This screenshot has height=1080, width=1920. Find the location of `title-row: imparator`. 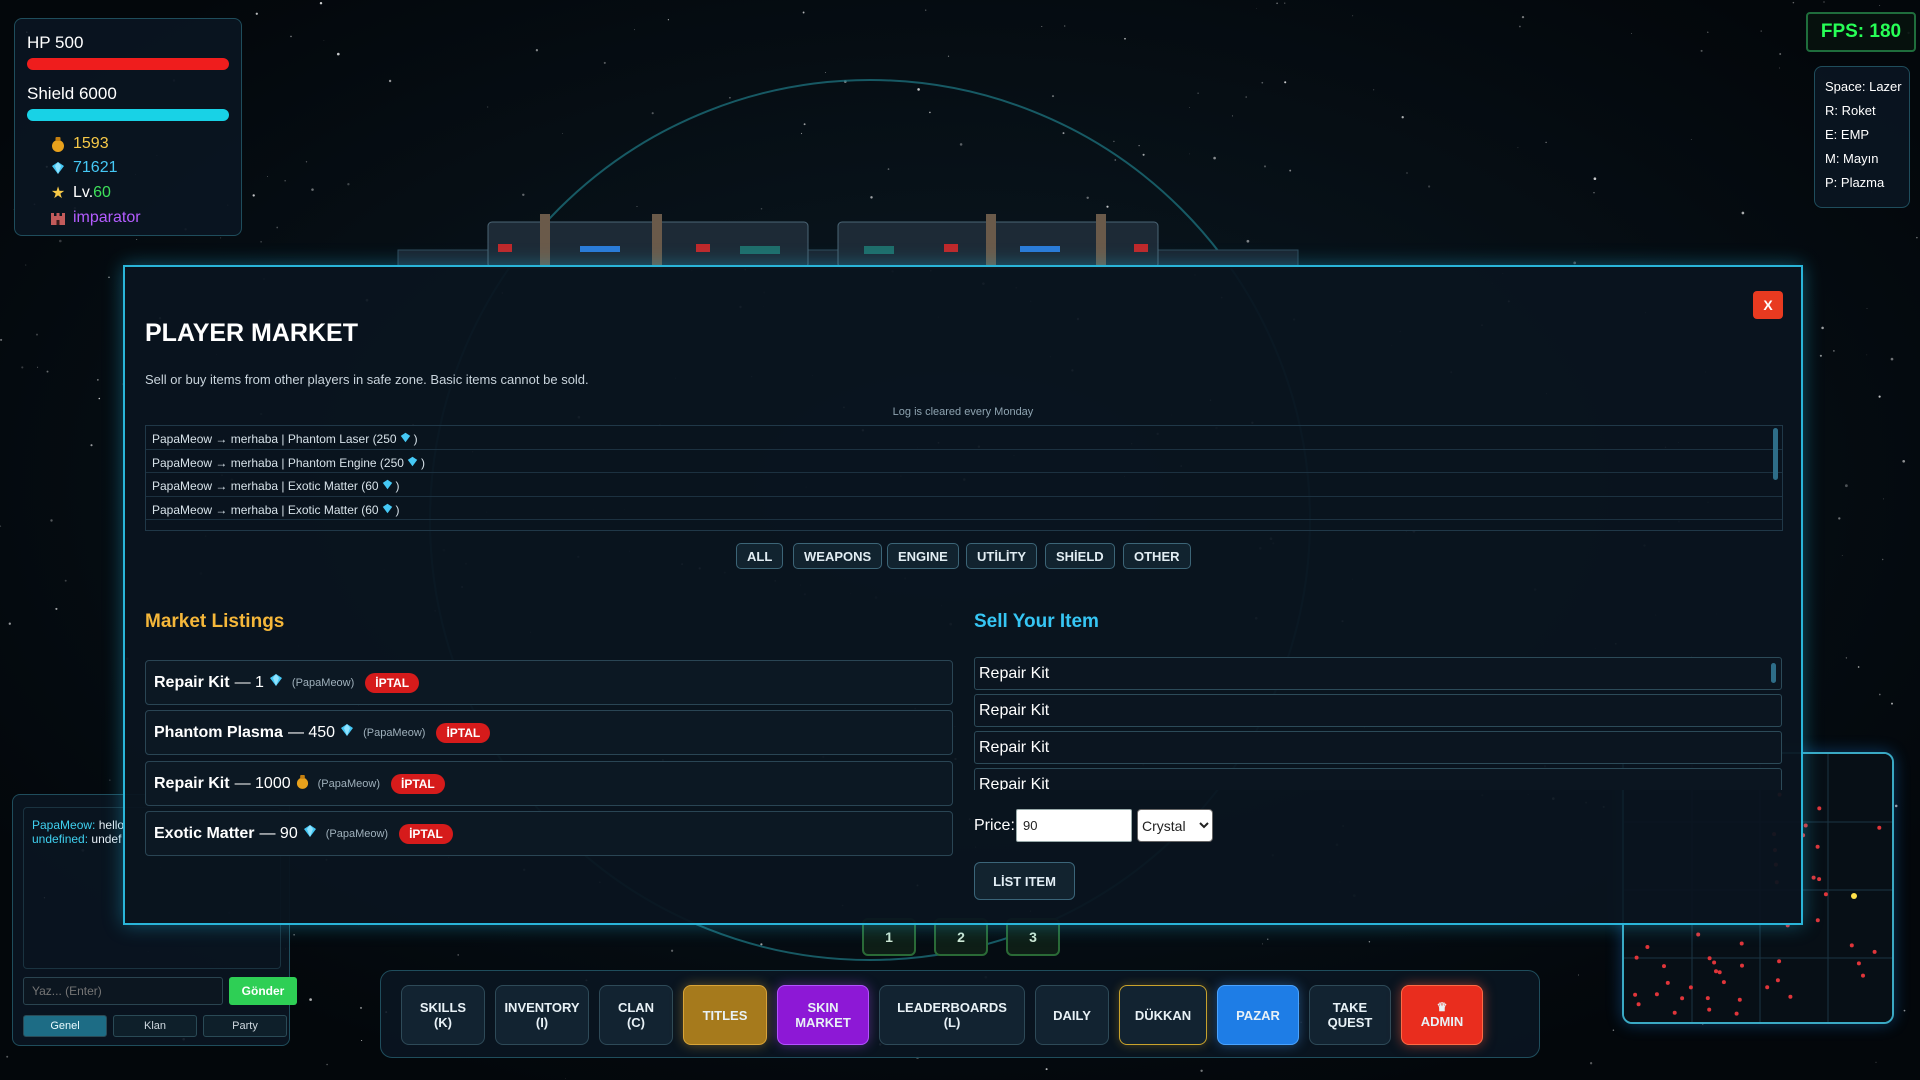

title-row: imparator is located at coordinates (139, 218).